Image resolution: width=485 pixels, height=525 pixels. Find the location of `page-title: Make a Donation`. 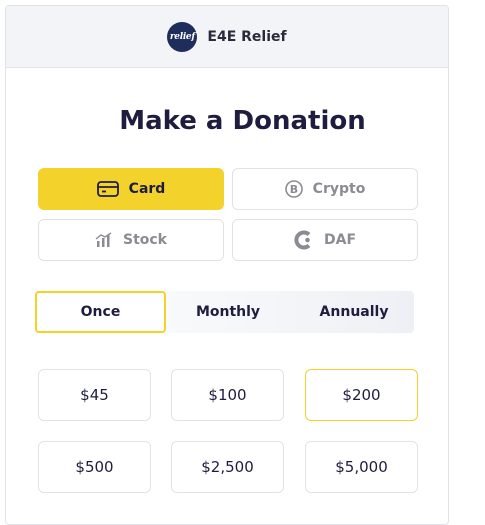

page-title: Make a Donation is located at coordinates (242, 121).